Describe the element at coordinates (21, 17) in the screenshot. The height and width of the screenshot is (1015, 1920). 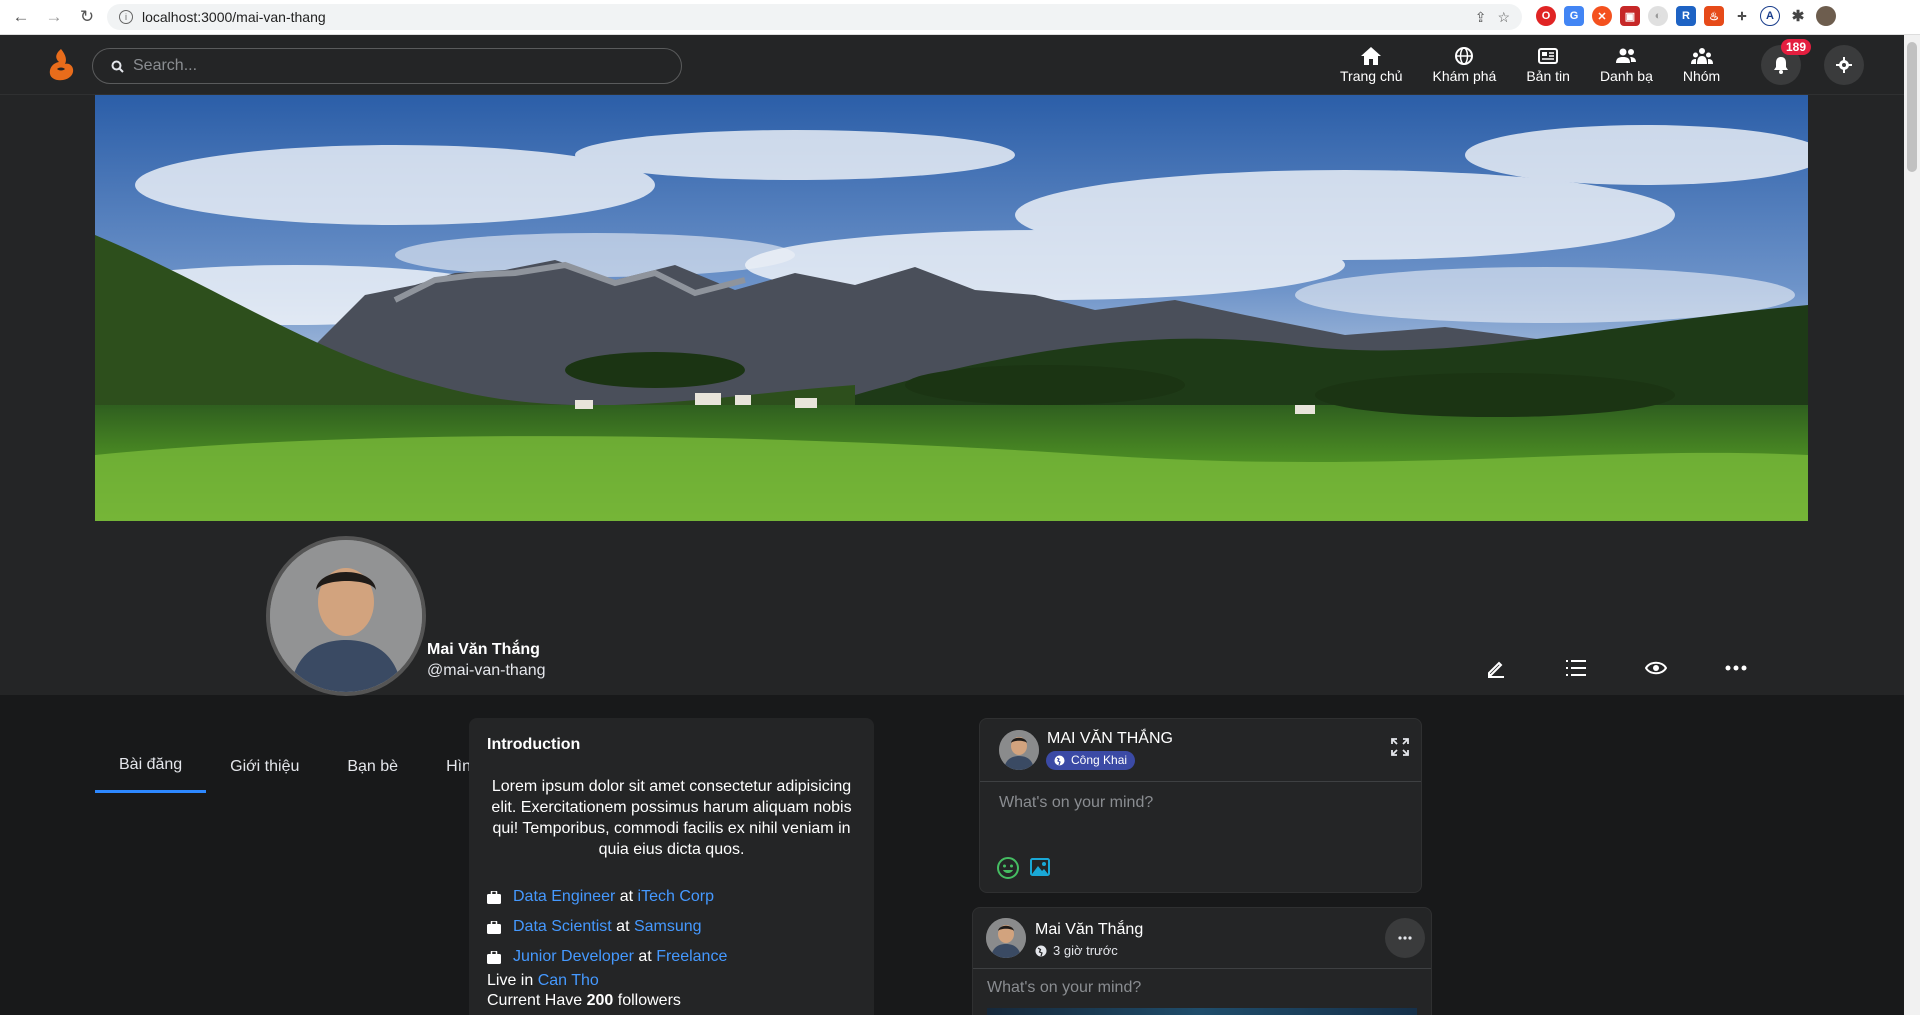
I see `back-icon: ←` at that location.